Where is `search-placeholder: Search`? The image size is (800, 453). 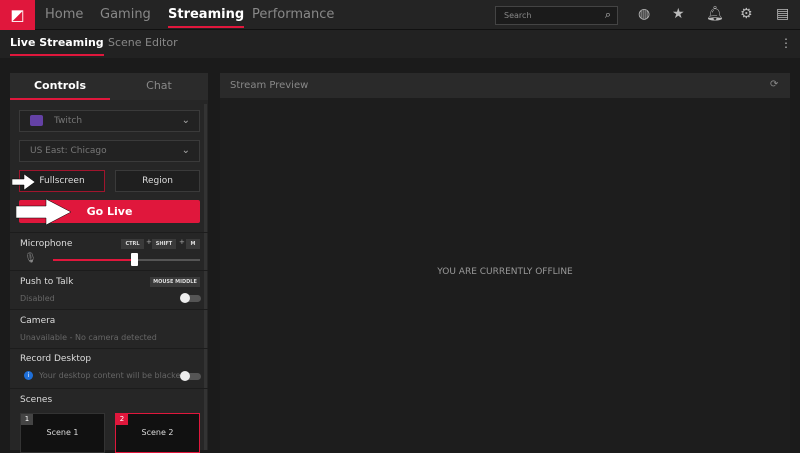
search-placeholder: Search is located at coordinates (518, 15).